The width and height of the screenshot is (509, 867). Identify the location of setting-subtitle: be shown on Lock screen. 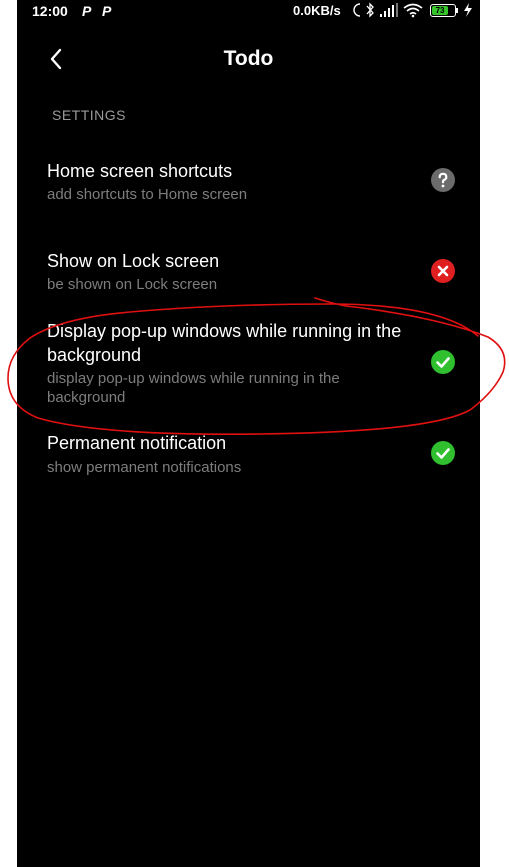
(132, 284).